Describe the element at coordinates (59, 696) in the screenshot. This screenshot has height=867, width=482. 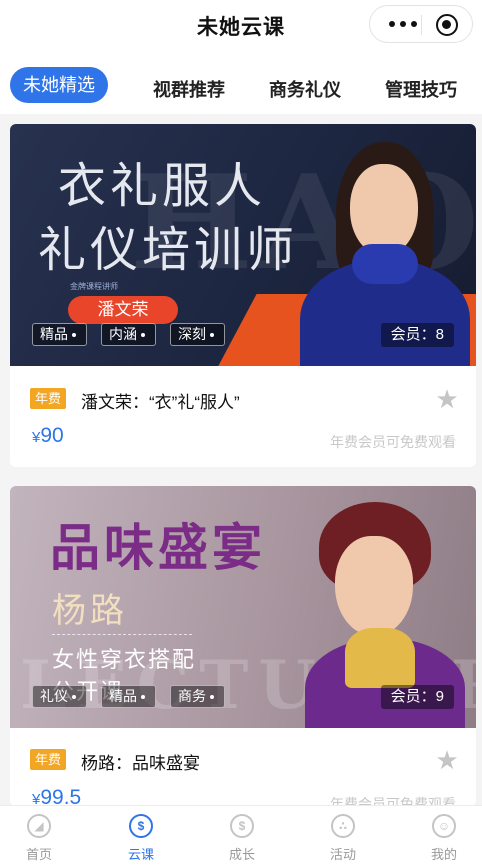
I see `course-tag: 礼仪` at that location.